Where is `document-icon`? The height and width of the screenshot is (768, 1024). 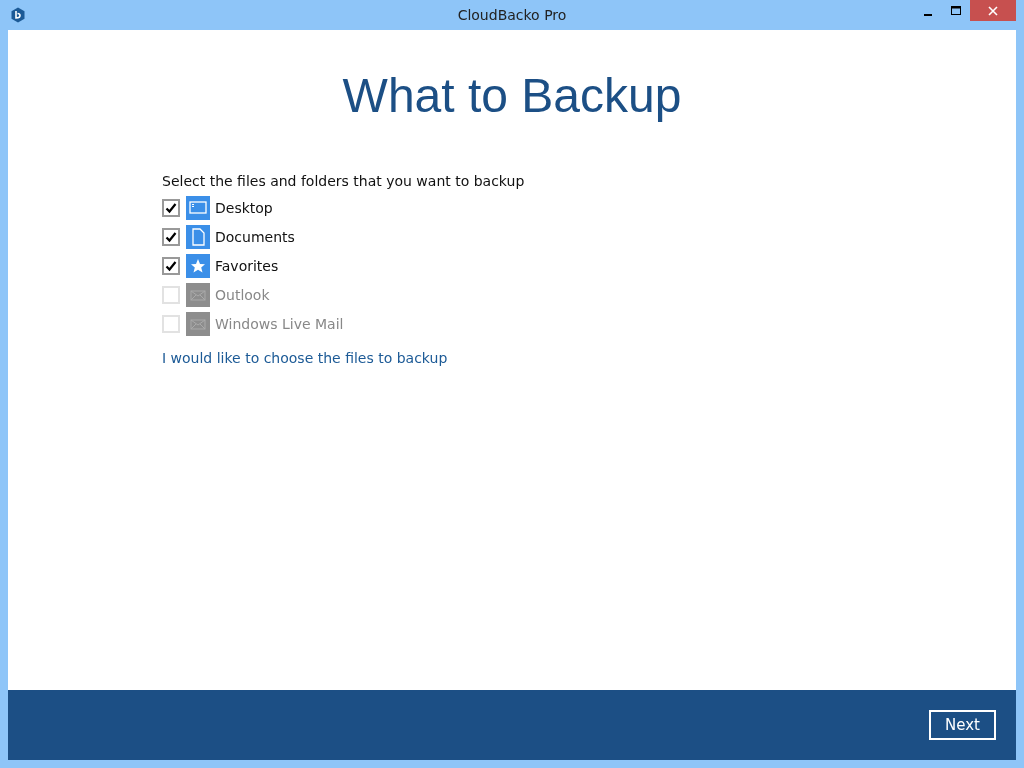
document-icon is located at coordinates (198, 236).